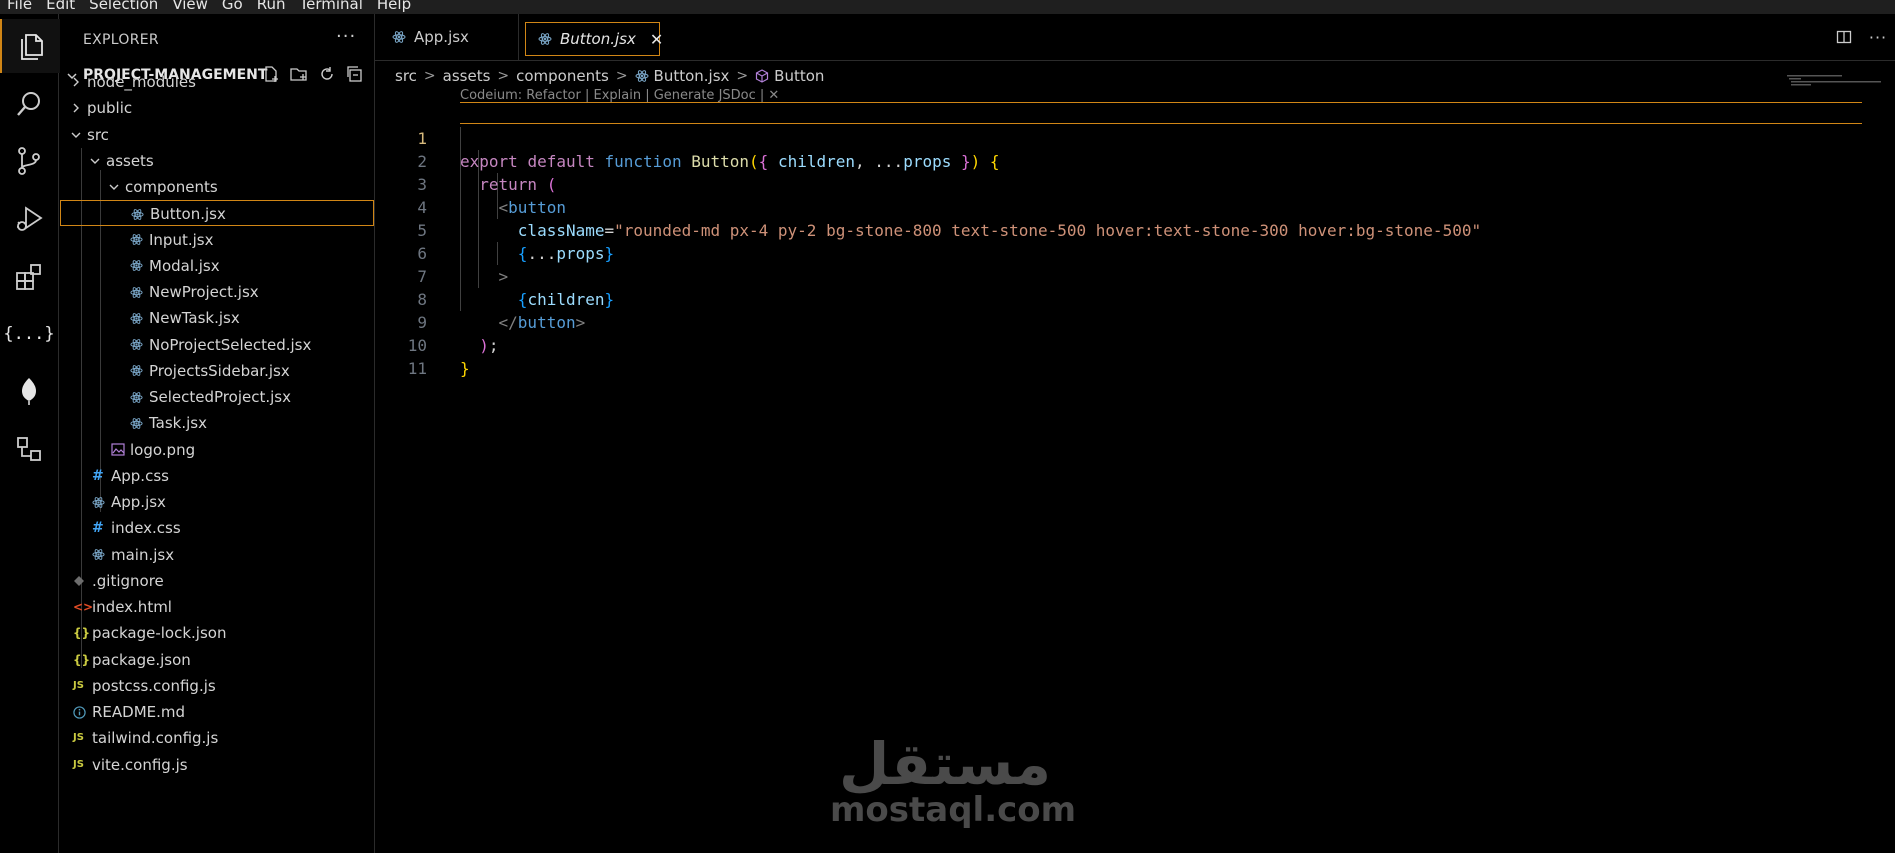 The width and height of the screenshot is (1895, 853). What do you see at coordinates (1841, 79) in the screenshot?
I see `minimap` at bounding box center [1841, 79].